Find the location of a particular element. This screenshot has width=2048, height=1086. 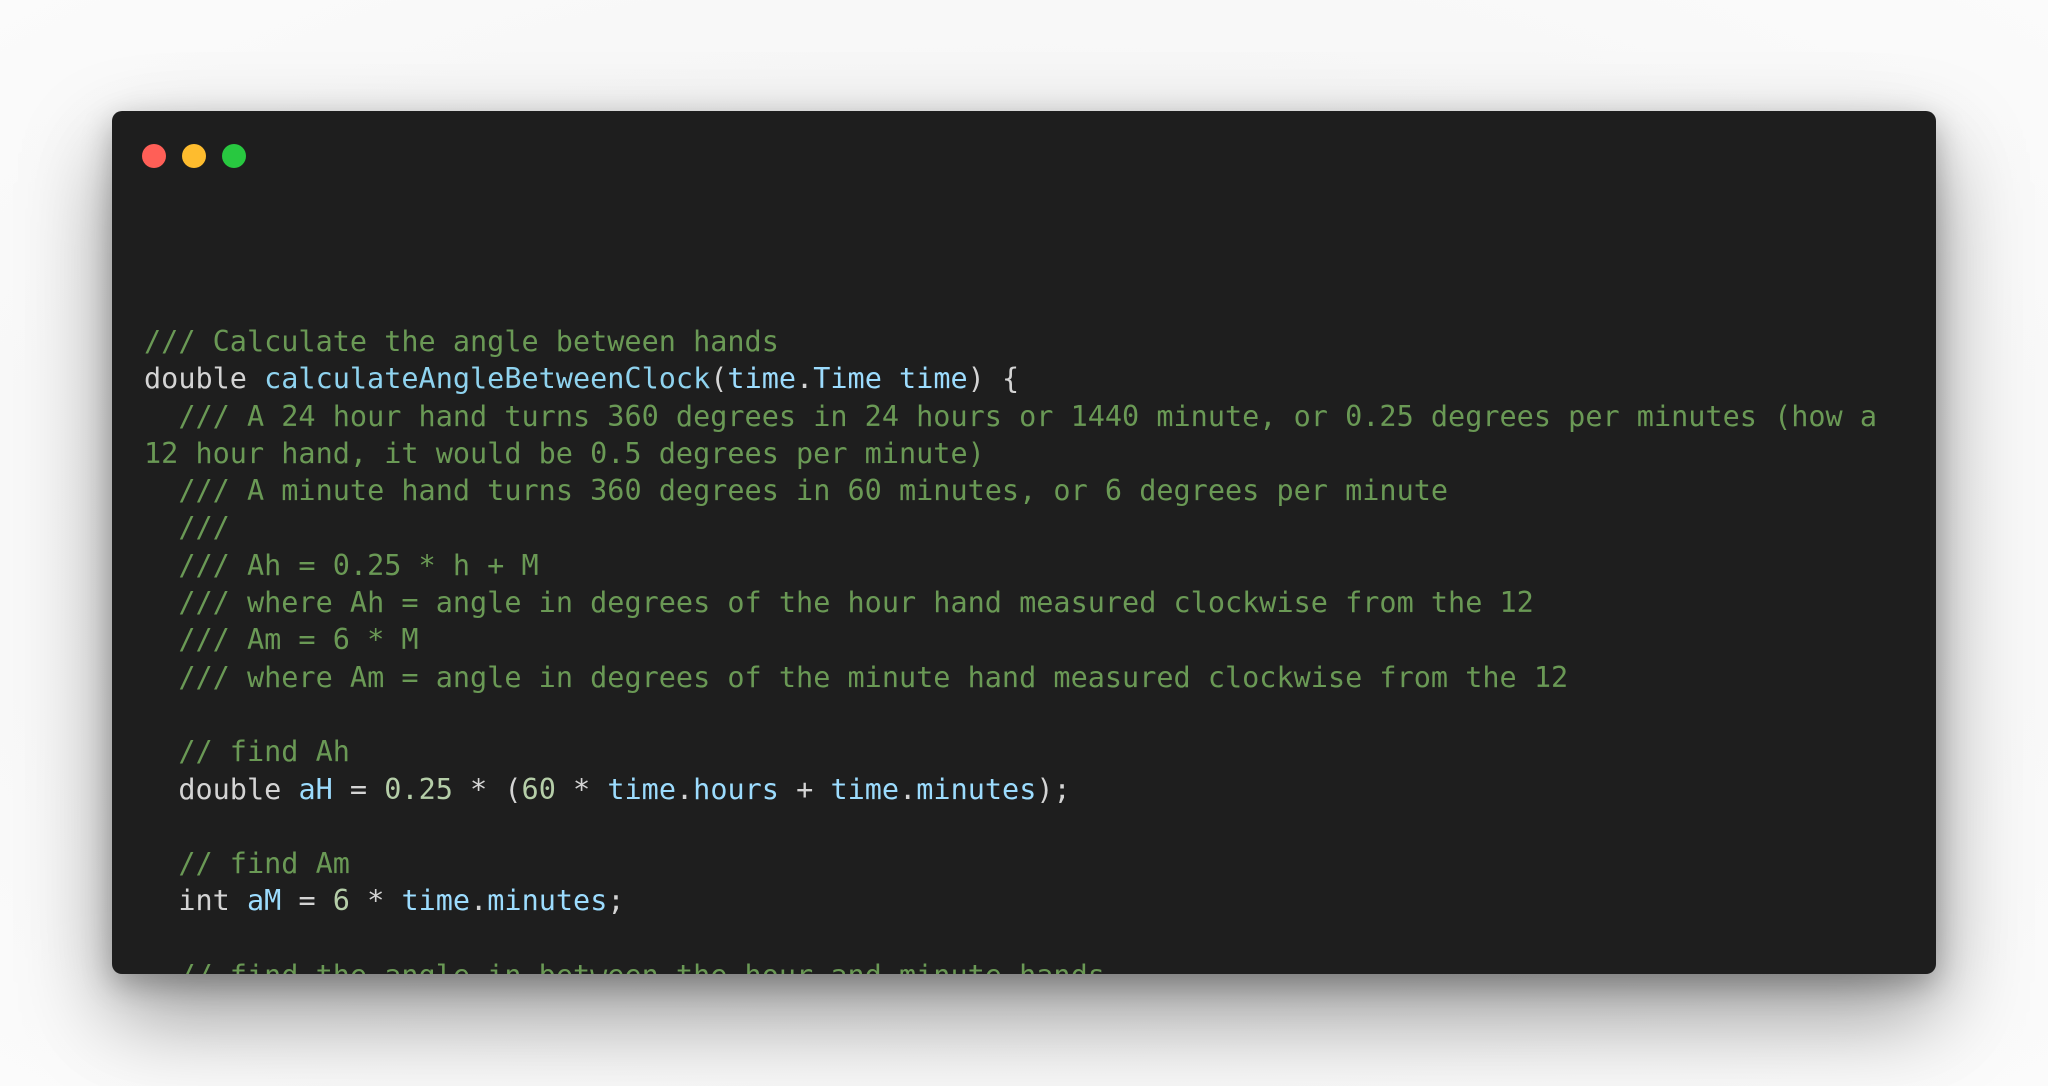

code-identifier: hours is located at coordinates (736, 789).